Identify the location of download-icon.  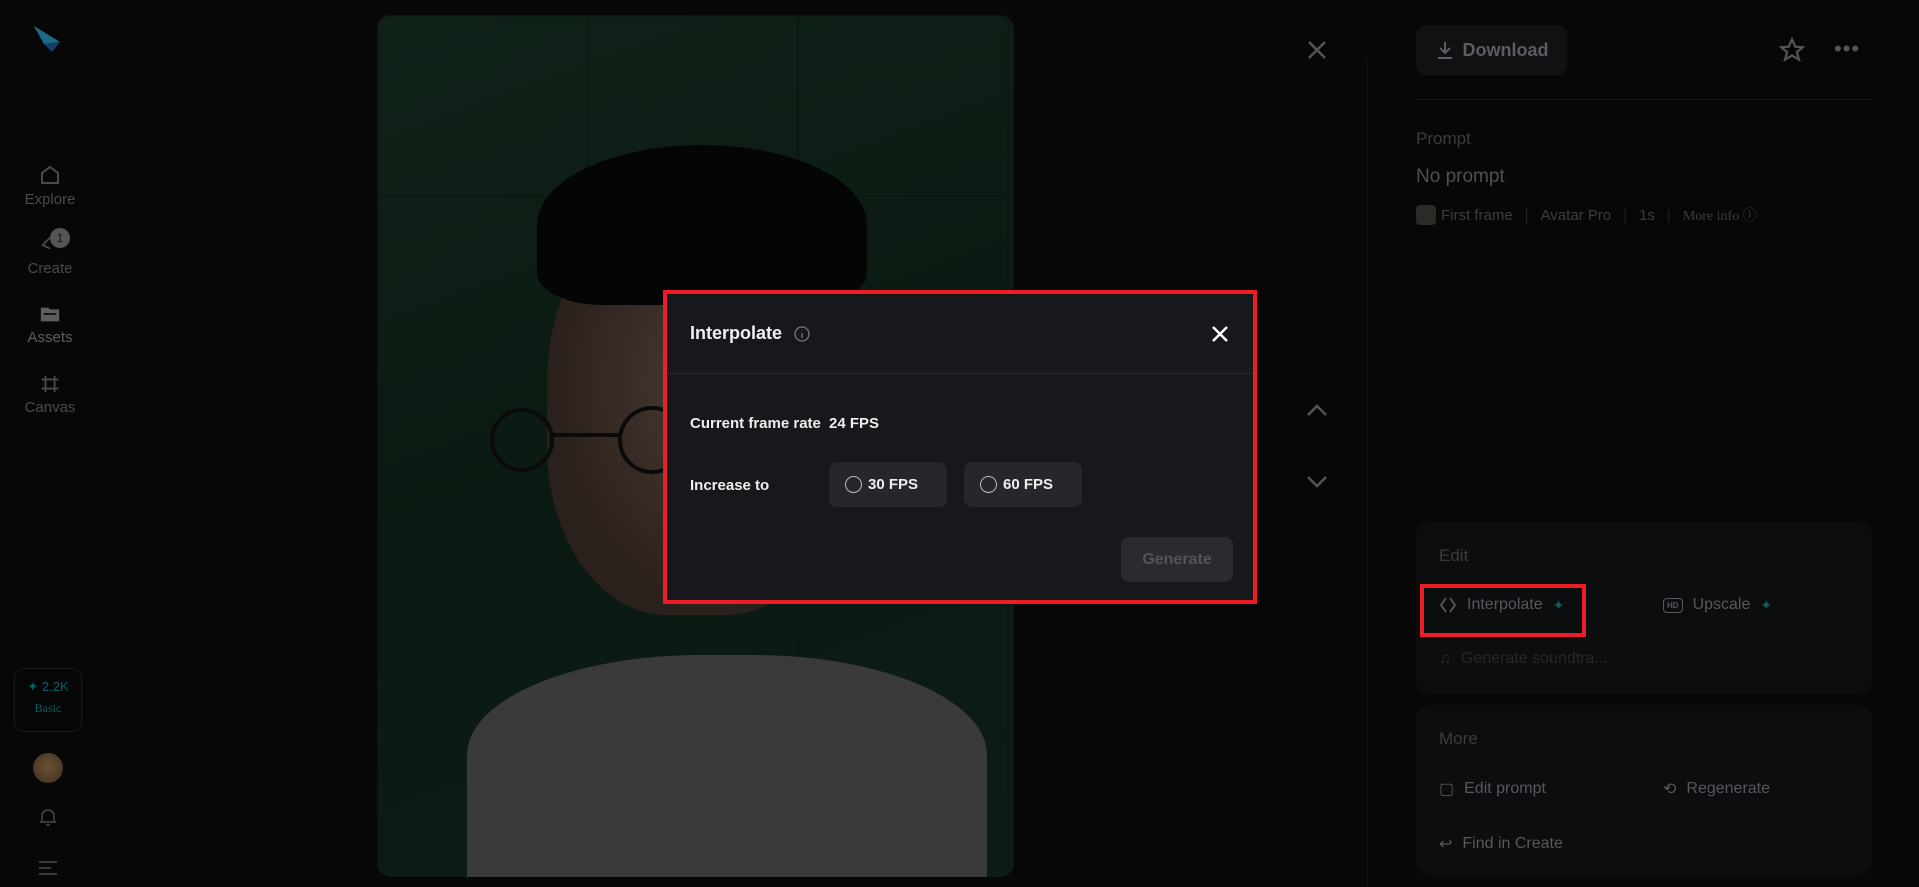
(1444, 50).